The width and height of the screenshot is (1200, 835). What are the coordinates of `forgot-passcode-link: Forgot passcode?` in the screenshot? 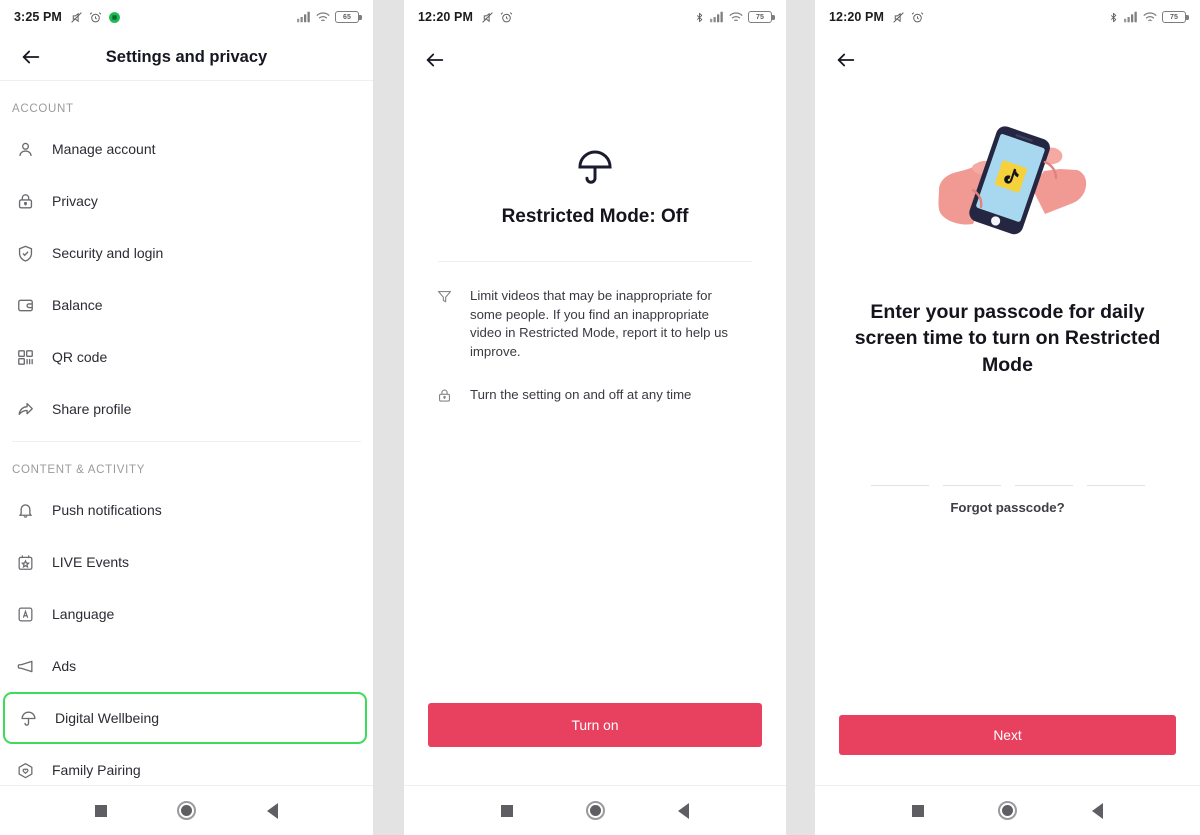 It's located at (1007, 507).